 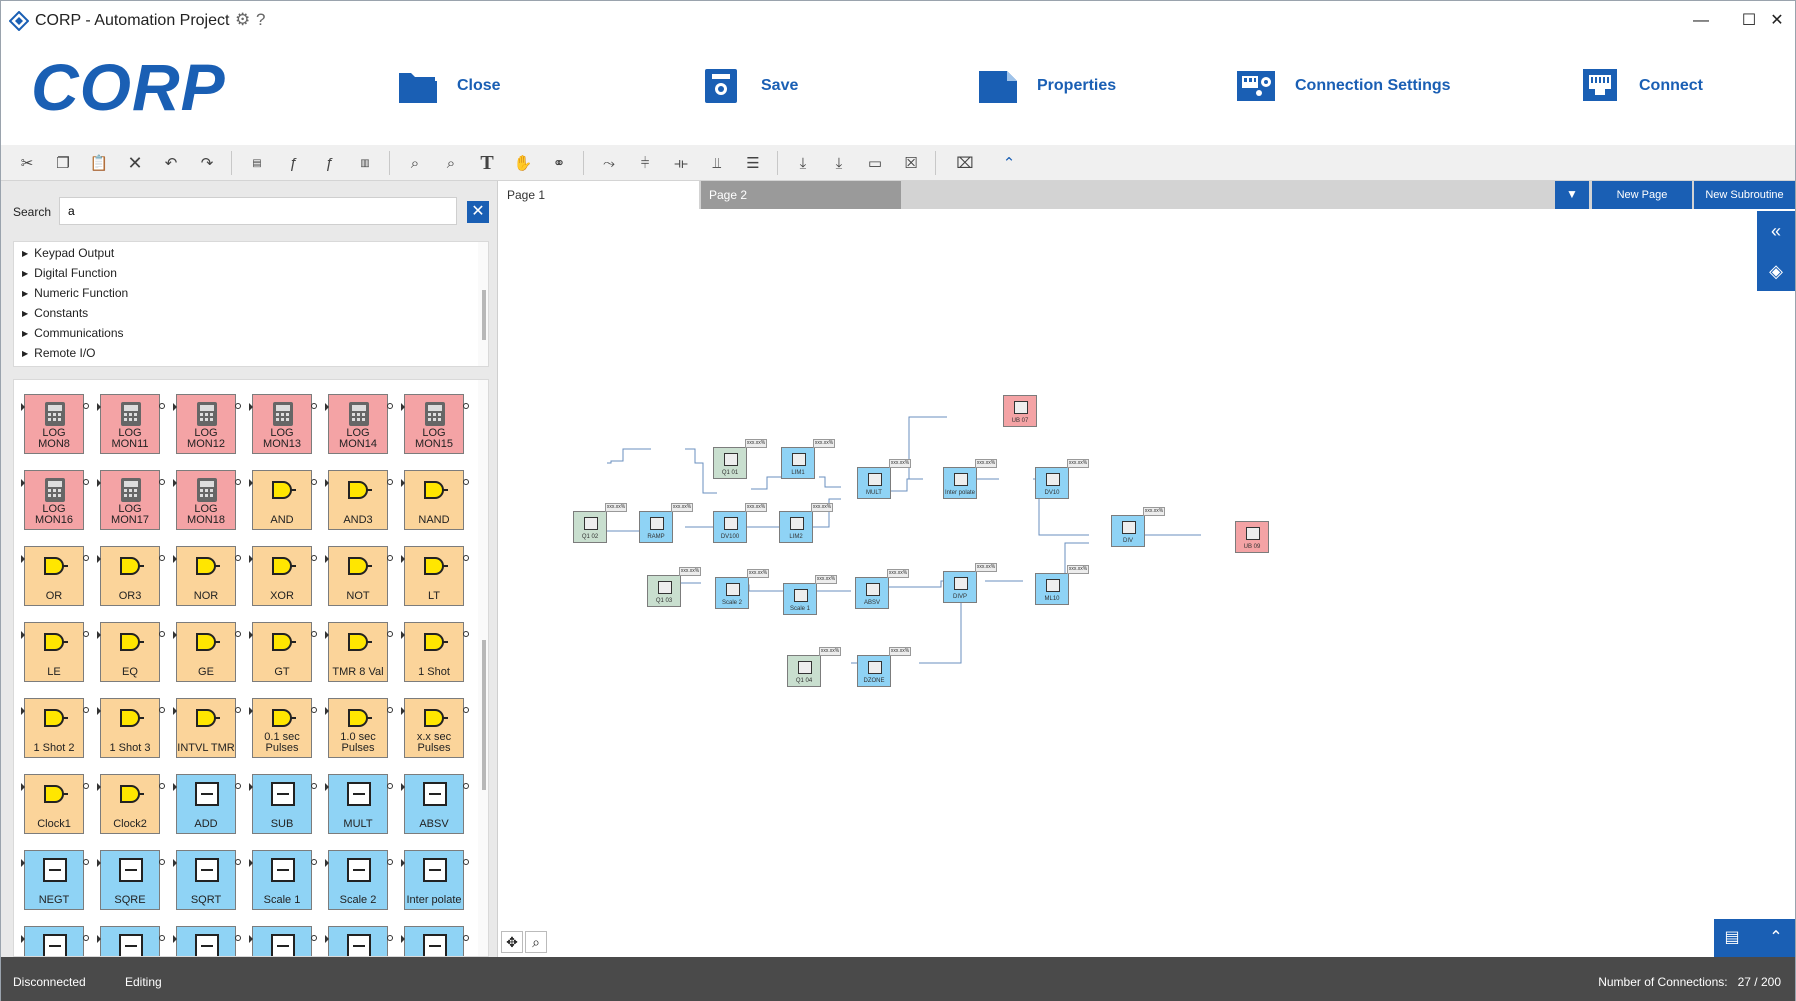 I want to click on distribute-icon: ☰, so click(x=753, y=163).